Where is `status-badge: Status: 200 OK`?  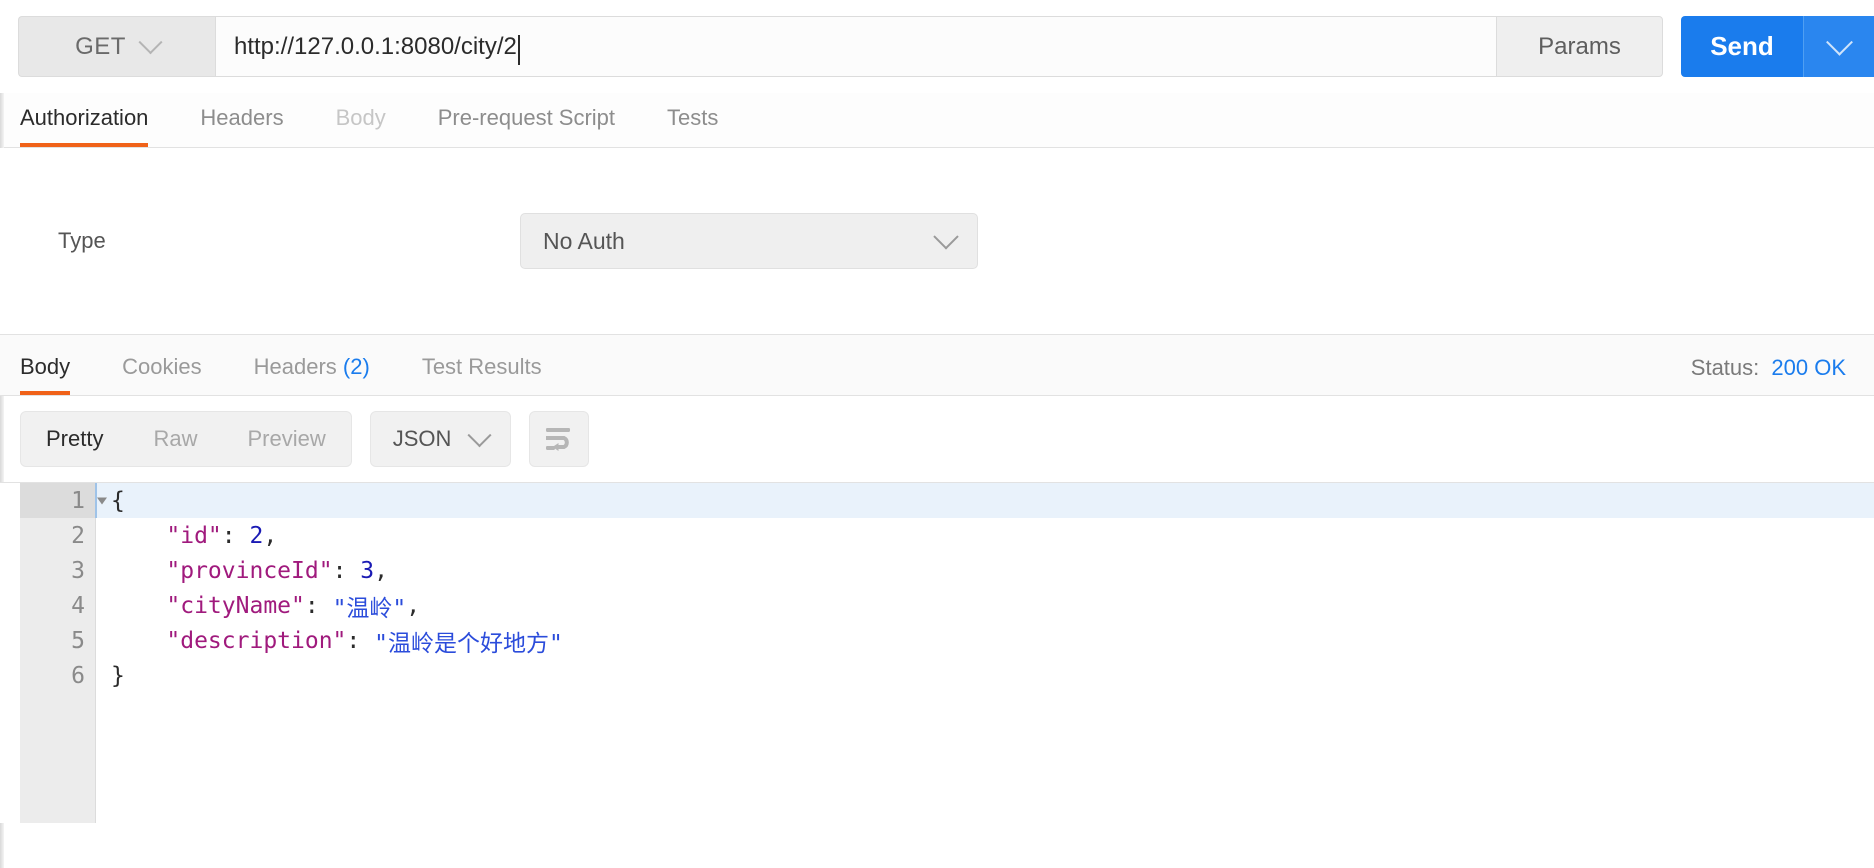 status-badge: Status: 200 OK is located at coordinates (1768, 375).